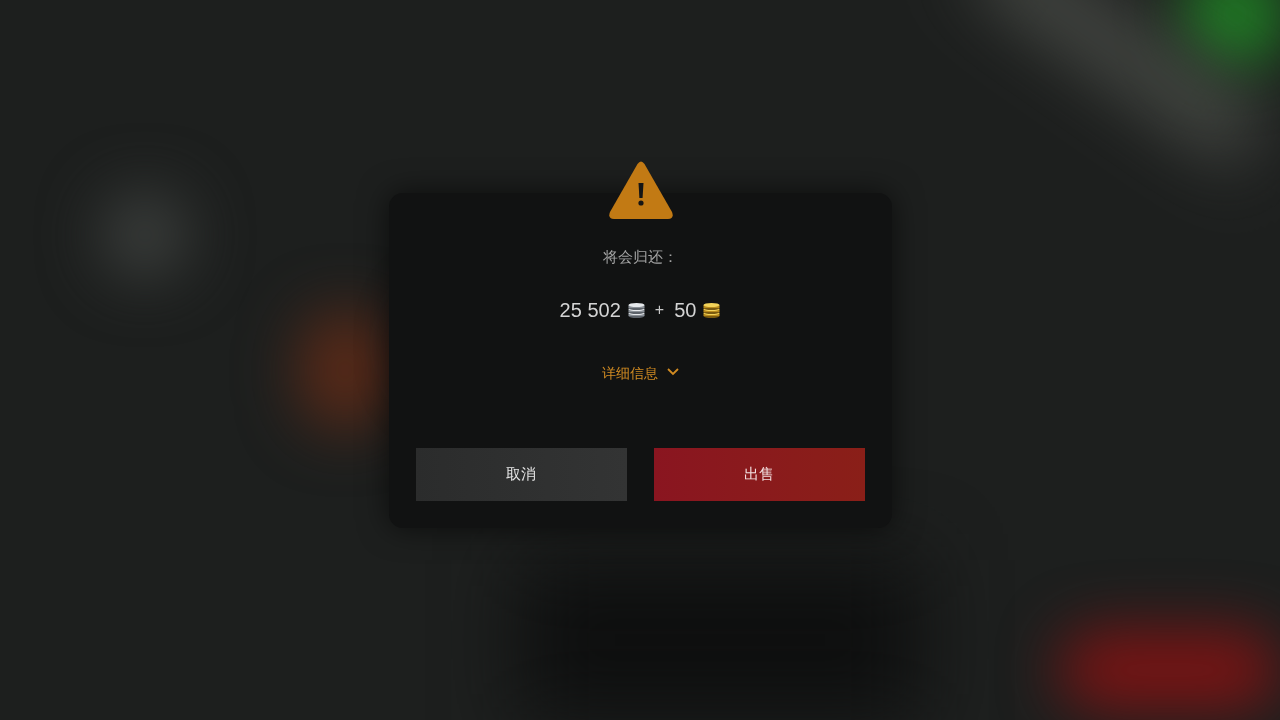  Describe the element at coordinates (659, 309) in the screenshot. I see `plus-sign: +` at that location.